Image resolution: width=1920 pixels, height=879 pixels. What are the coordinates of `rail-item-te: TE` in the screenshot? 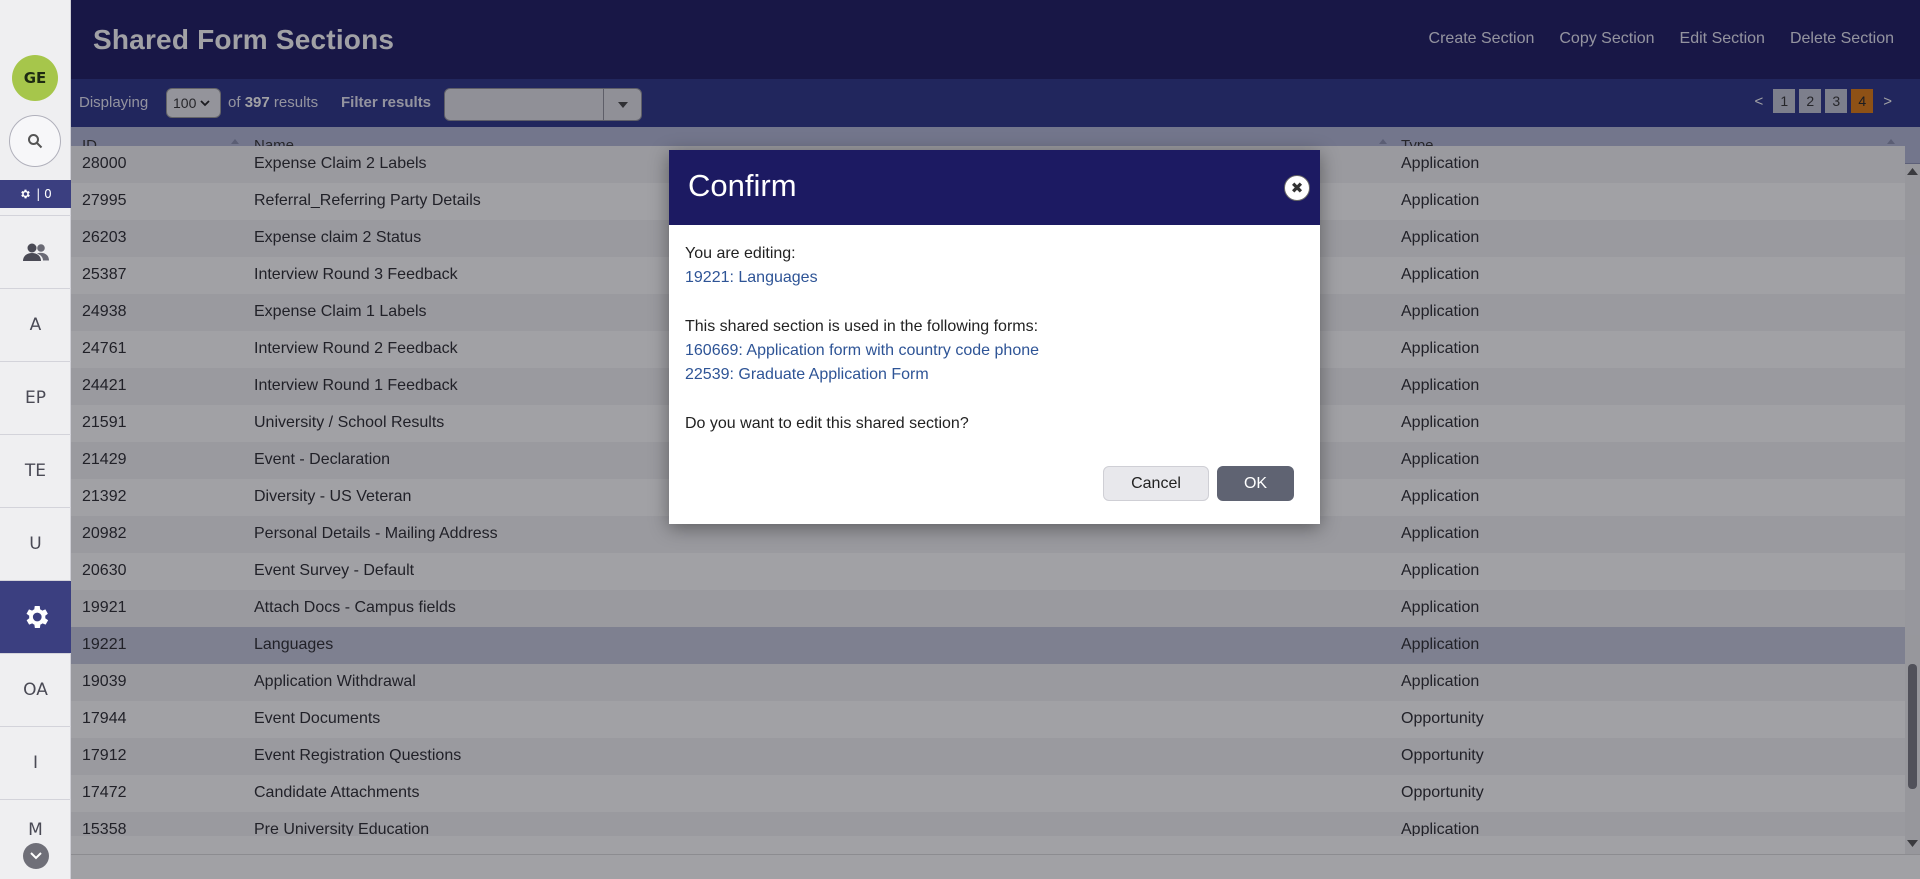 It's located at (35, 470).